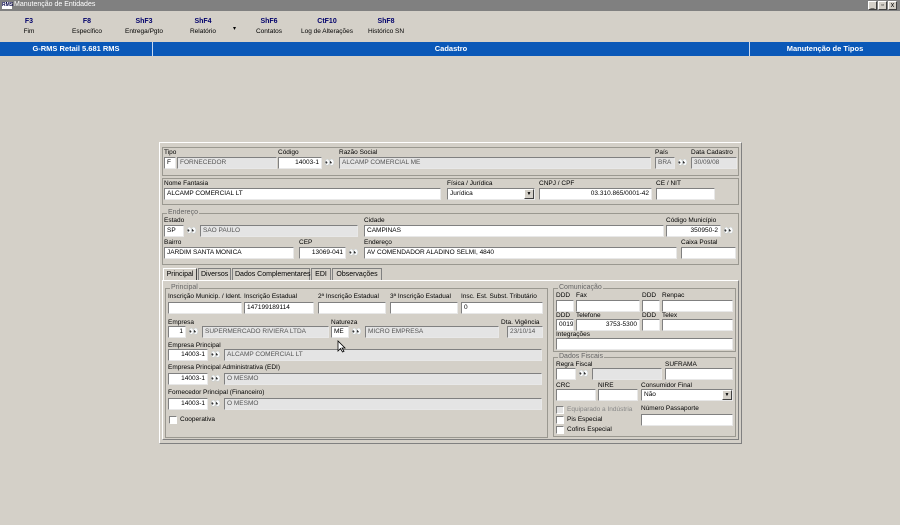 Image resolution: width=900 pixels, height=525 pixels. What do you see at coordinates (576, 395) in the screenshot?
I see `crc-field` at bounding box center [576, 395].